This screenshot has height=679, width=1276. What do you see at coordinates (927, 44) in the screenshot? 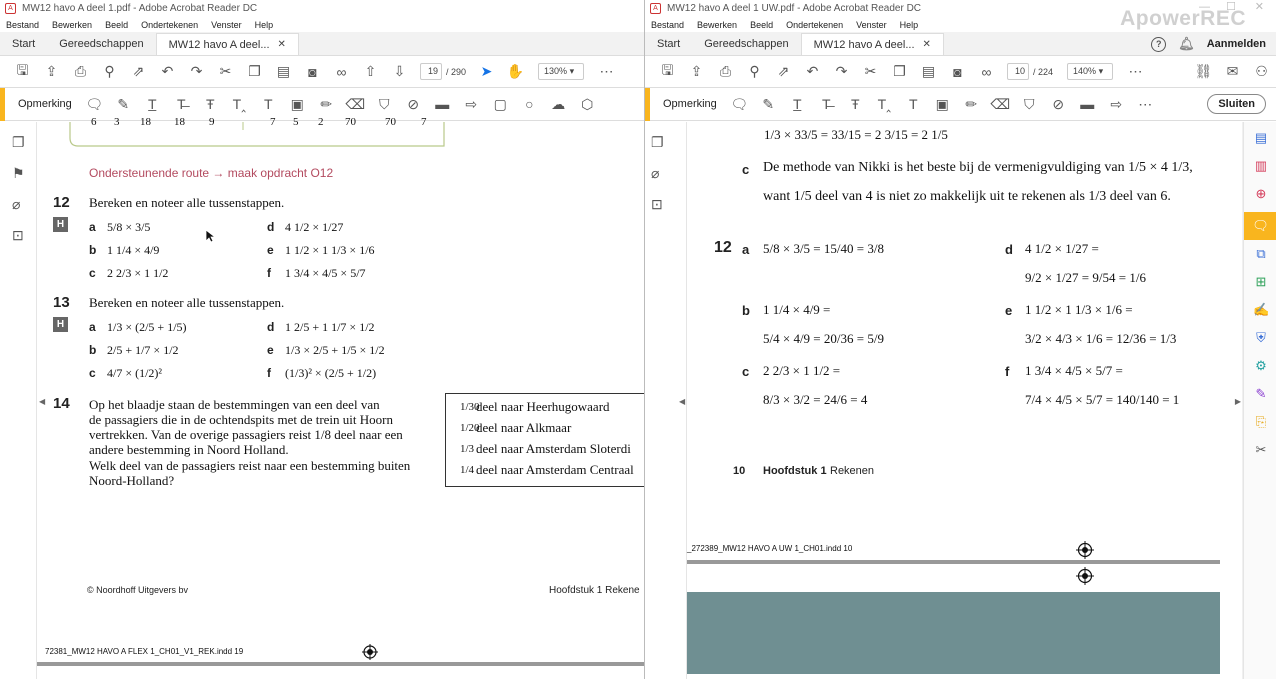
I see `close-tab-icon: ✕` at bounding box center [927, 44].